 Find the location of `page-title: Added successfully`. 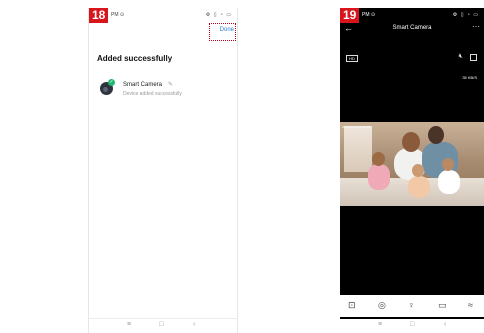

page-title: Added successfully is located at coordinates (135, 58).